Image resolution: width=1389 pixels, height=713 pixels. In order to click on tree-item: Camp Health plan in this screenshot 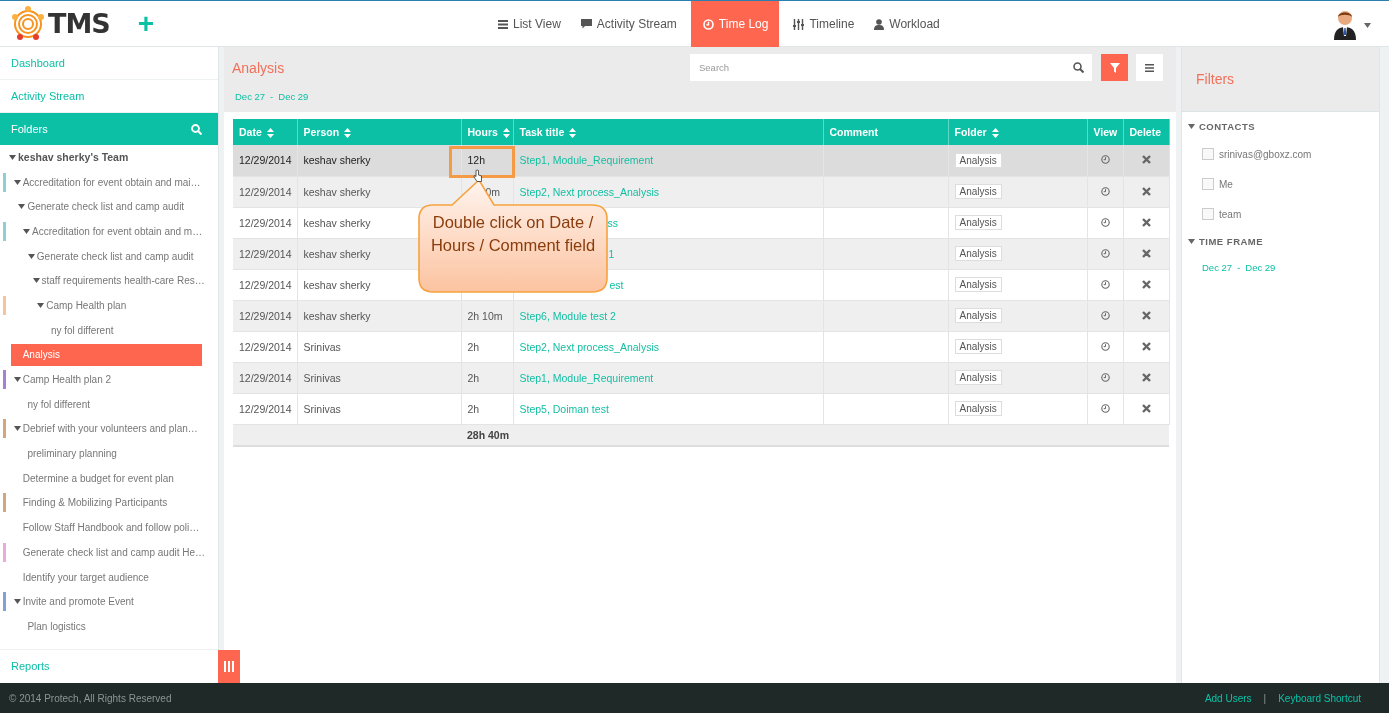, I will do `click(82, 305)`.